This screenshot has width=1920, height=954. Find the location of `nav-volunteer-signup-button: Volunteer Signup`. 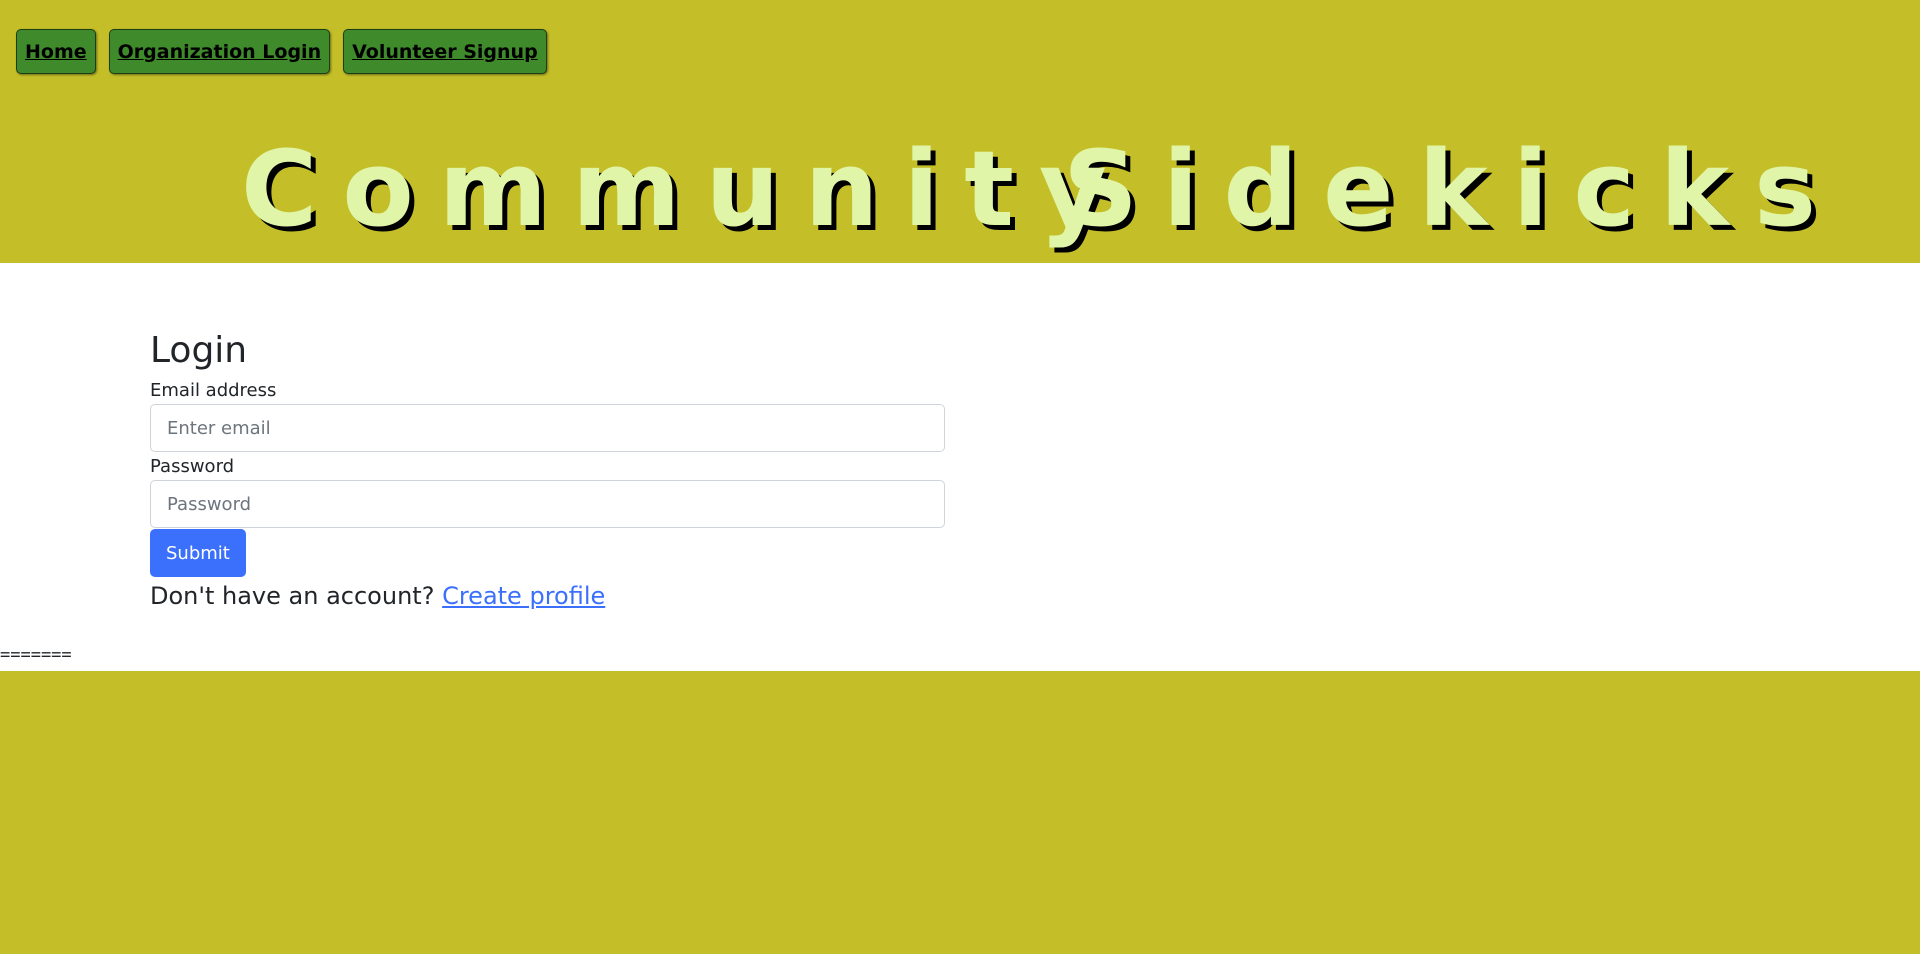

nav-volunteer-signup-button: Volunteer Signup is located at coordinates (445, 51).